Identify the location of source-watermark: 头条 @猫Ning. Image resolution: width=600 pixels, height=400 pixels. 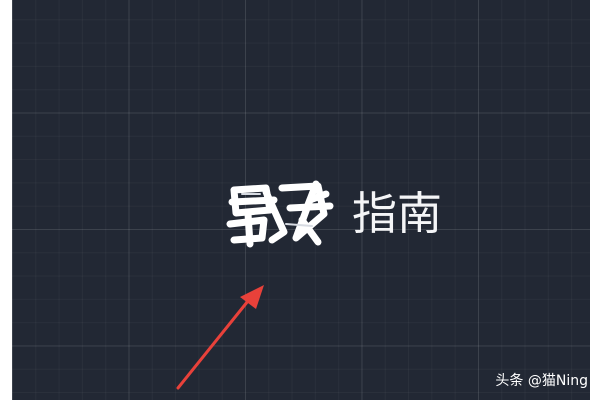
(541, 381).